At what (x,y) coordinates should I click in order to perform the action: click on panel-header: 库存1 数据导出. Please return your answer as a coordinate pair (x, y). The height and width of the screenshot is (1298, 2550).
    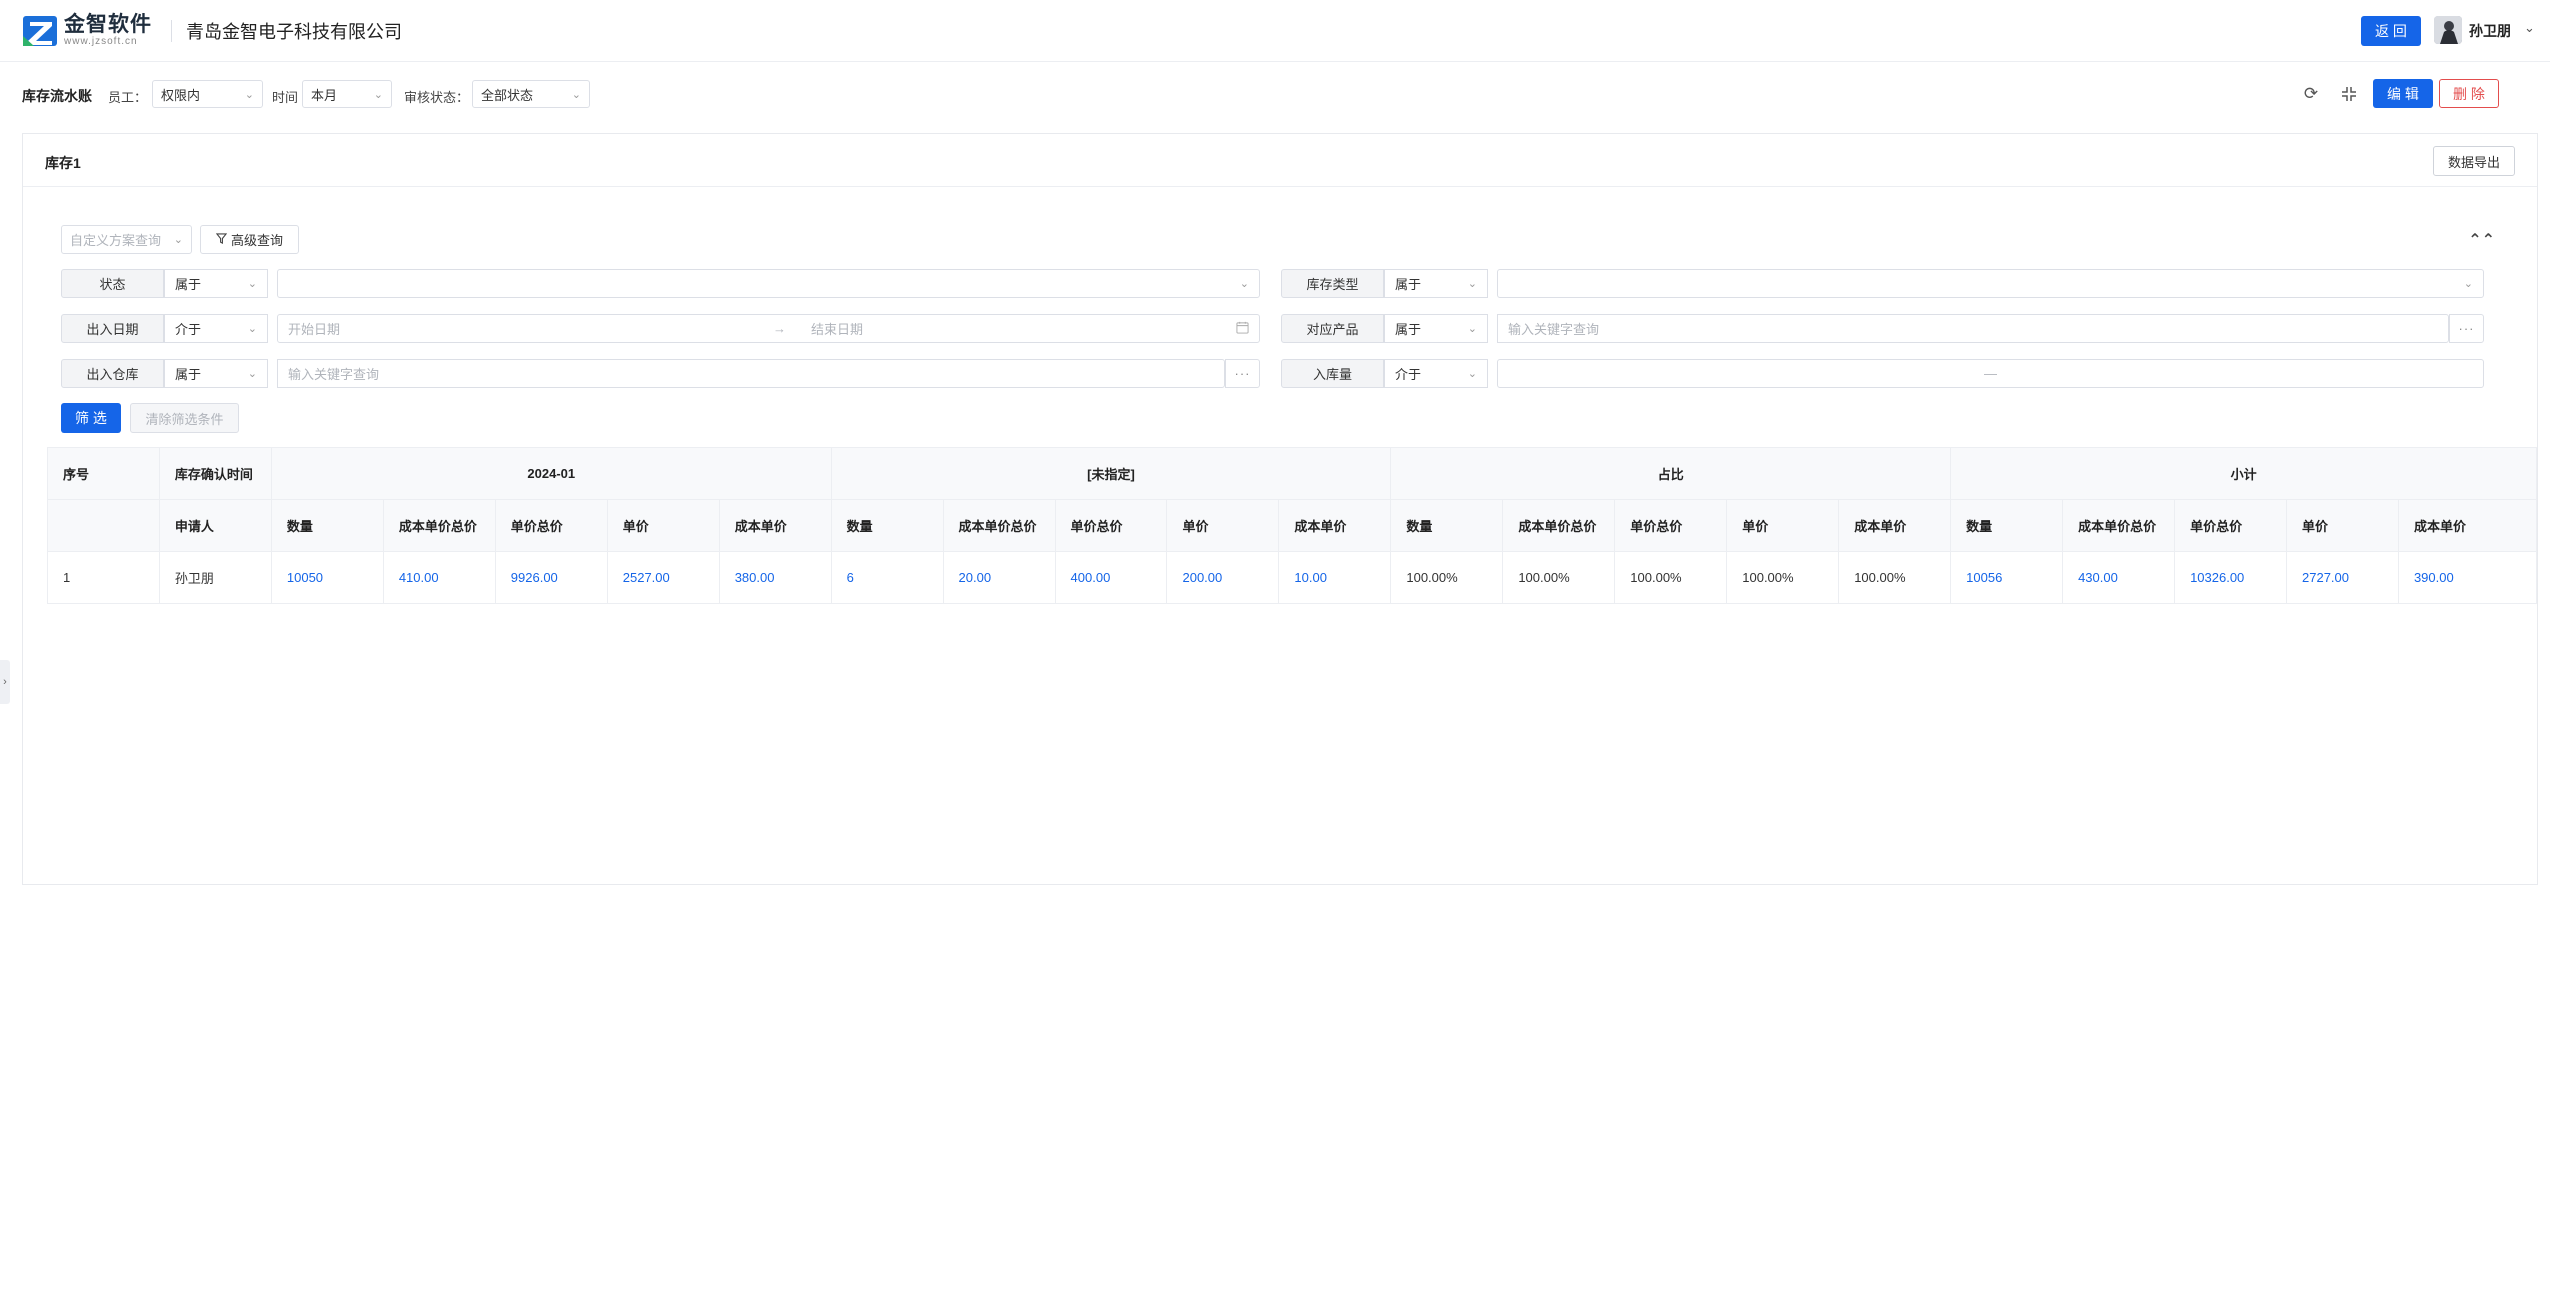
    Looking at the image, I should click on (1280, 160).